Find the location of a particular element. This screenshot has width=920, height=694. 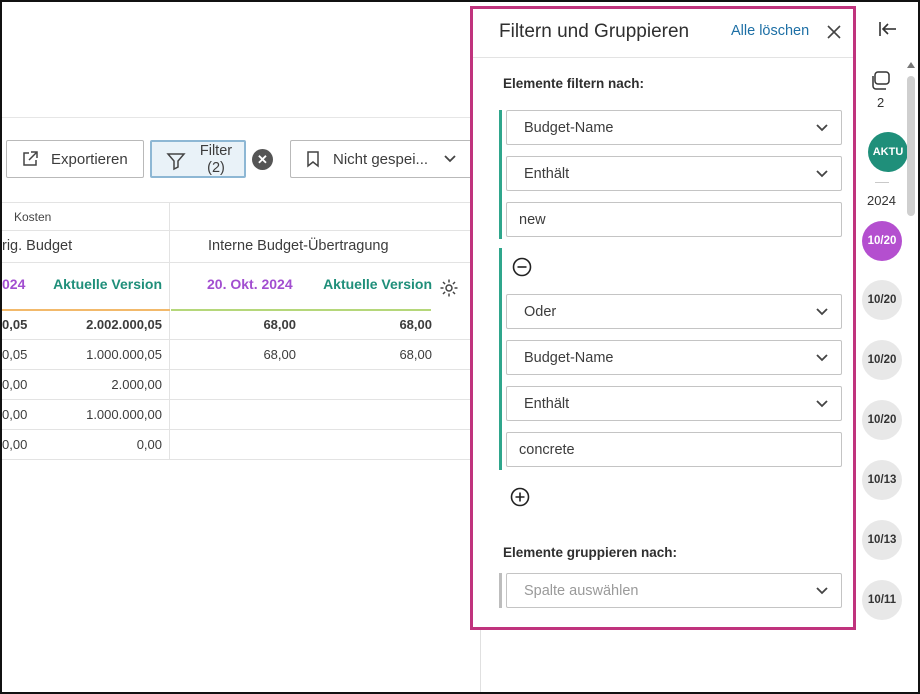

bookmark-icon is located at coordinates (313, 159).